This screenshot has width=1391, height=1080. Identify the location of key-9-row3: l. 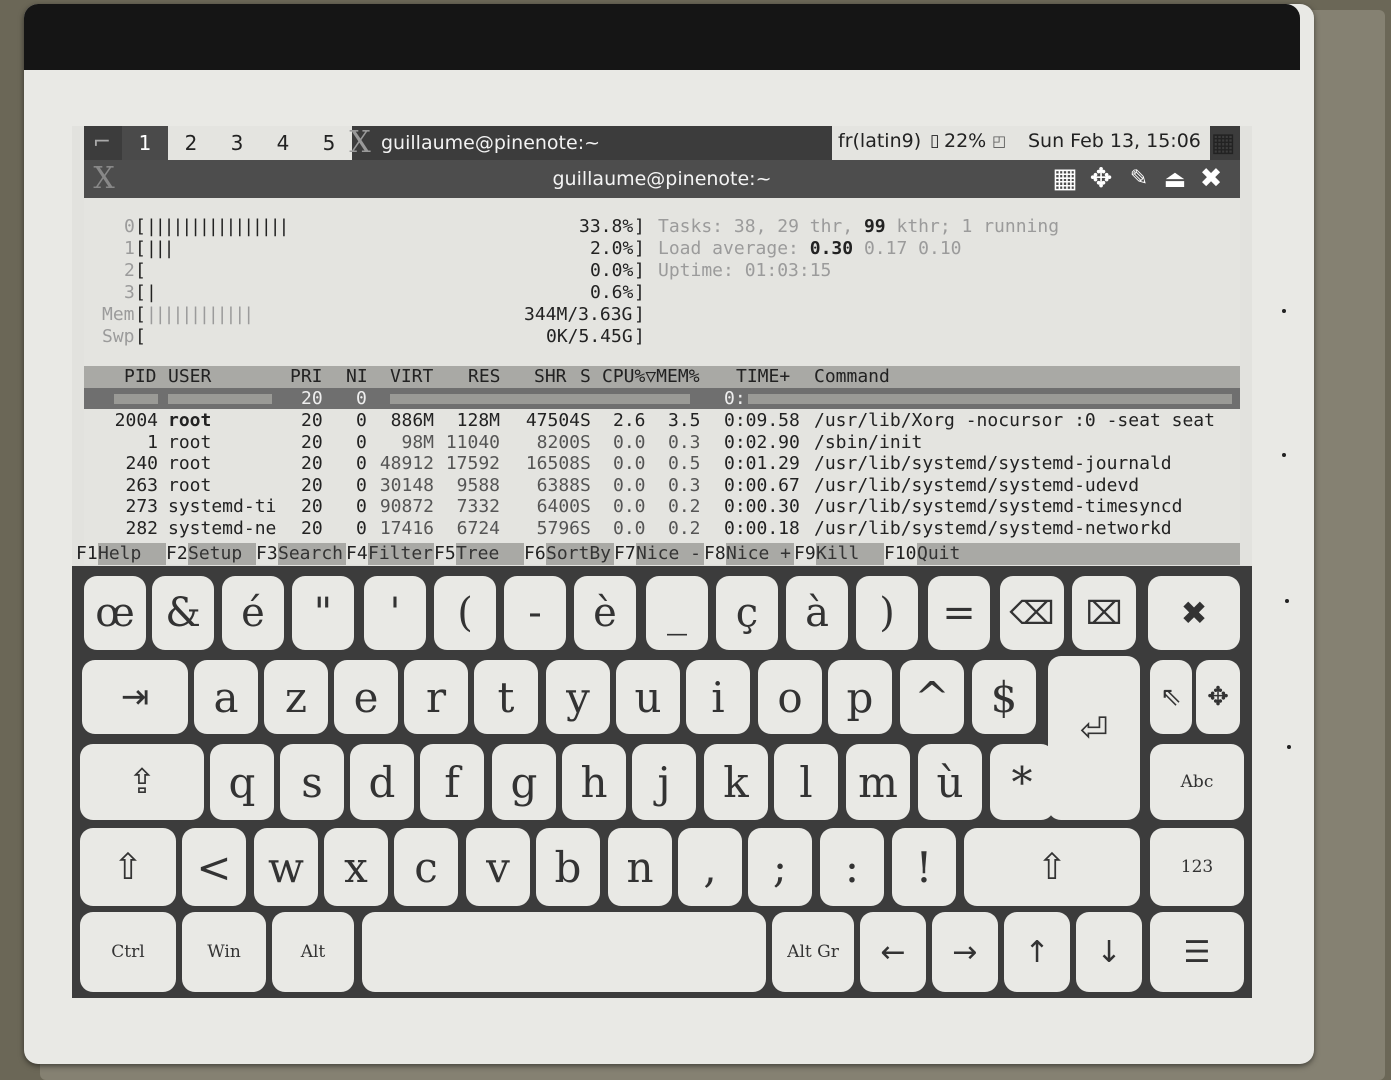
(806, 782).